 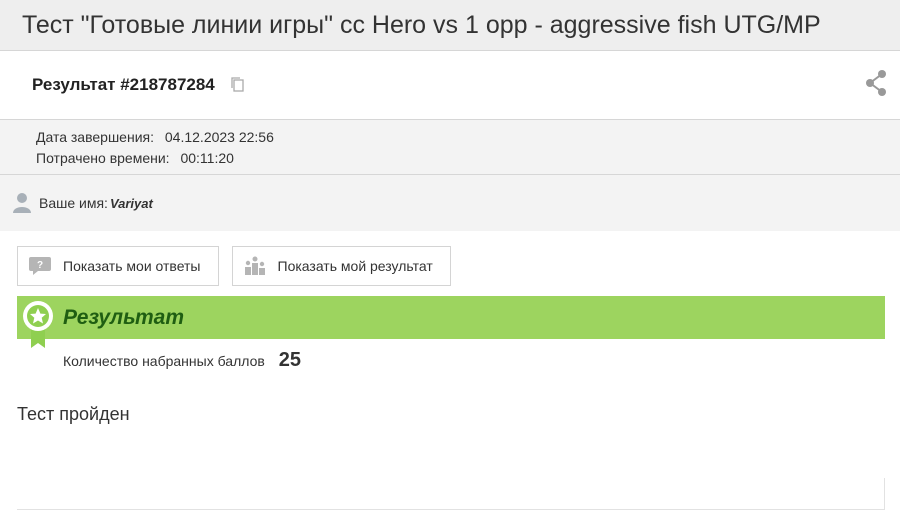 I want to click on result-id-group: Результат #218787284, so click(x=138, y=85).